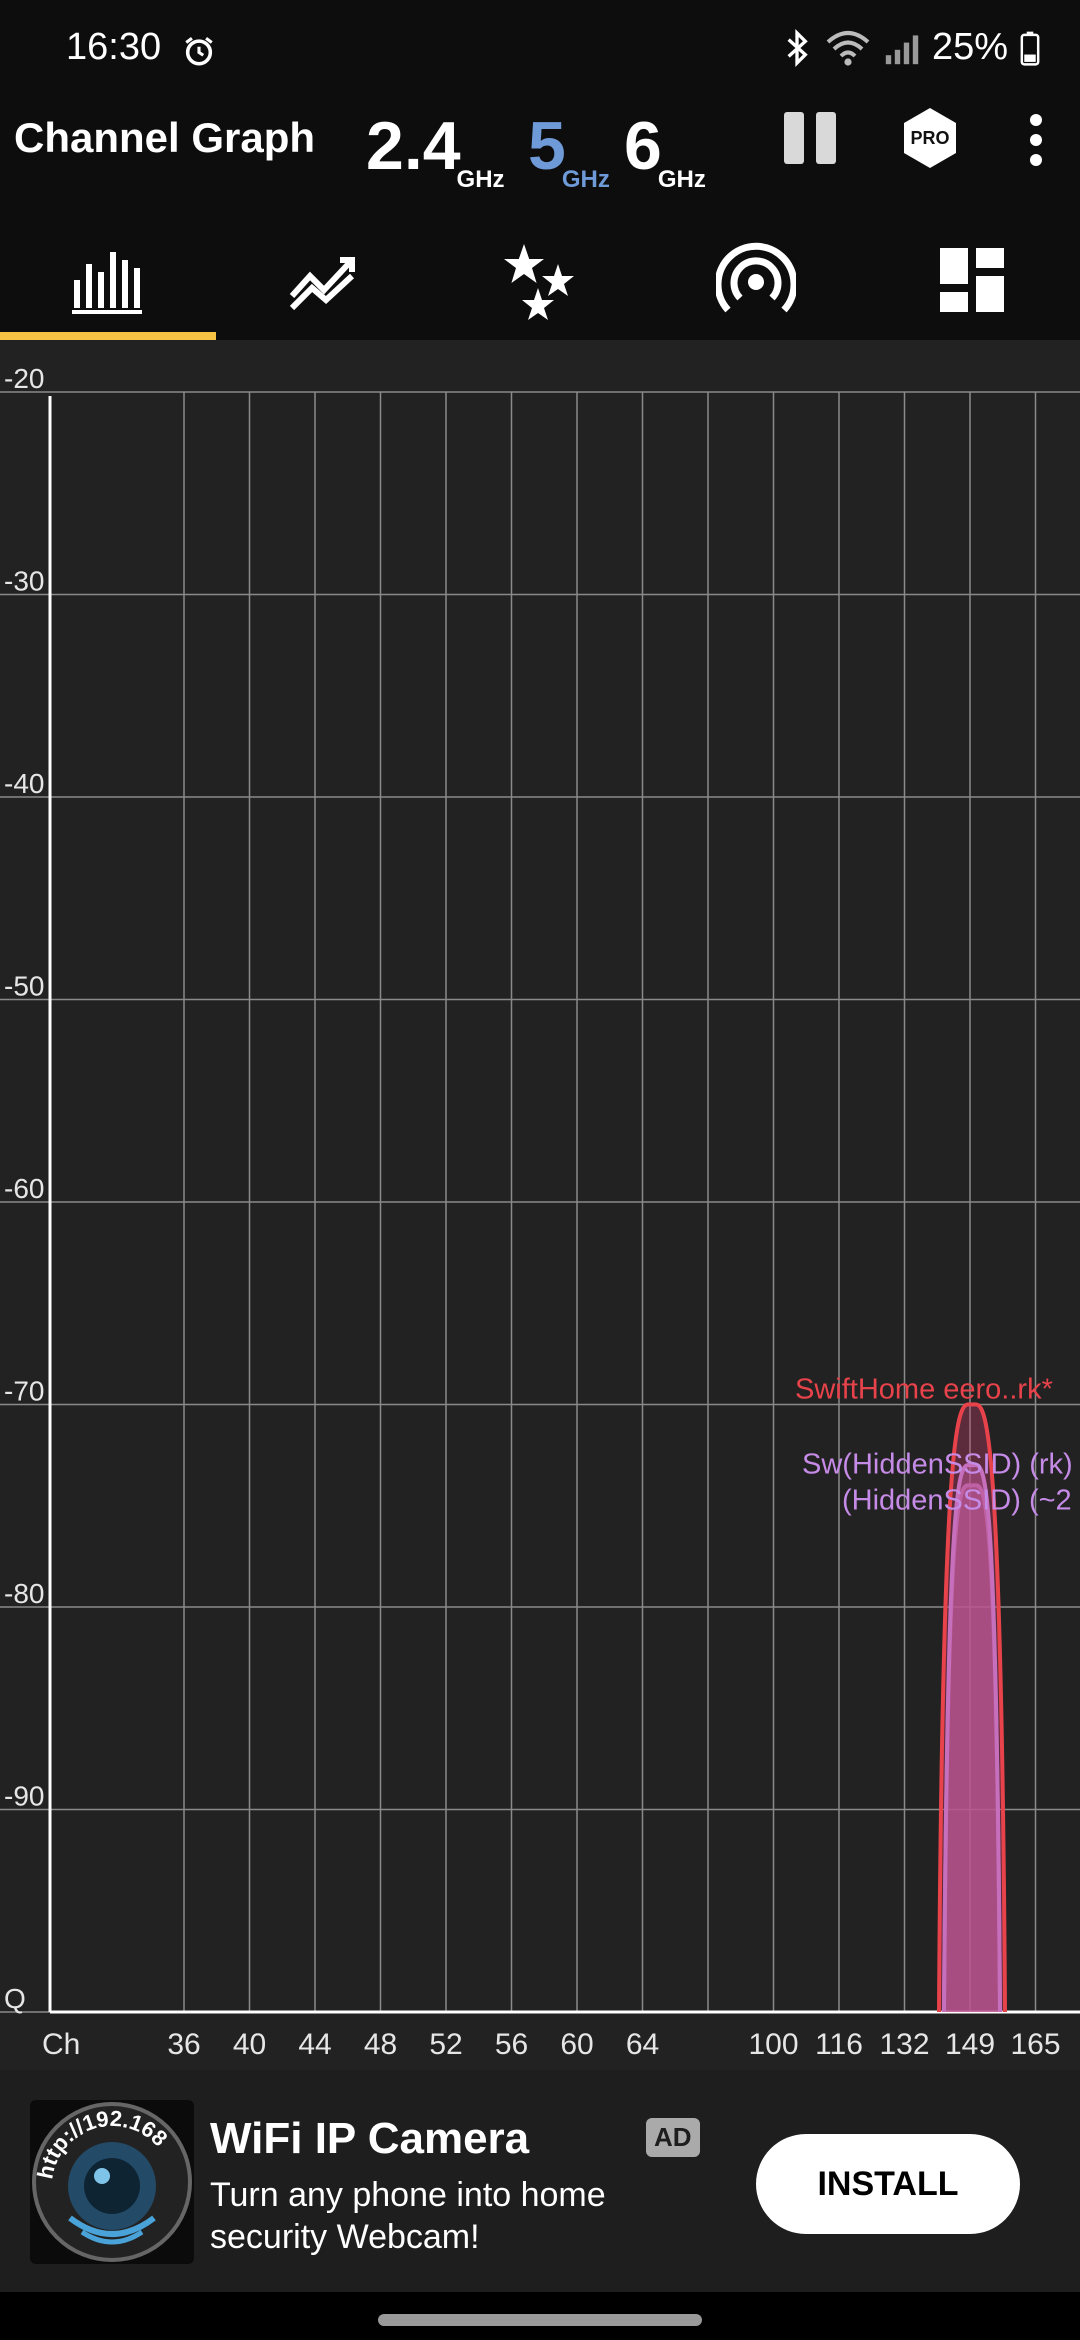 The image size is (1080, 2340). I want to click on battery-percent: 25%, so click(969, 47).